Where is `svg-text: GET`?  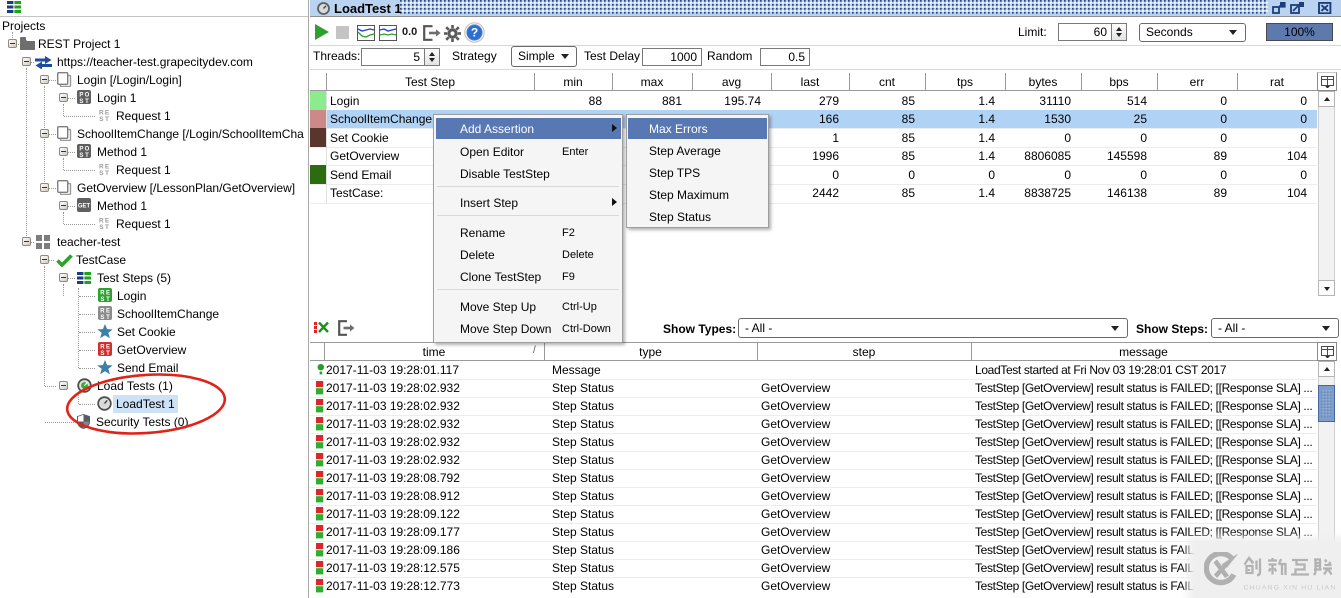
svg-text: GET is located at coordinates (84, 207).